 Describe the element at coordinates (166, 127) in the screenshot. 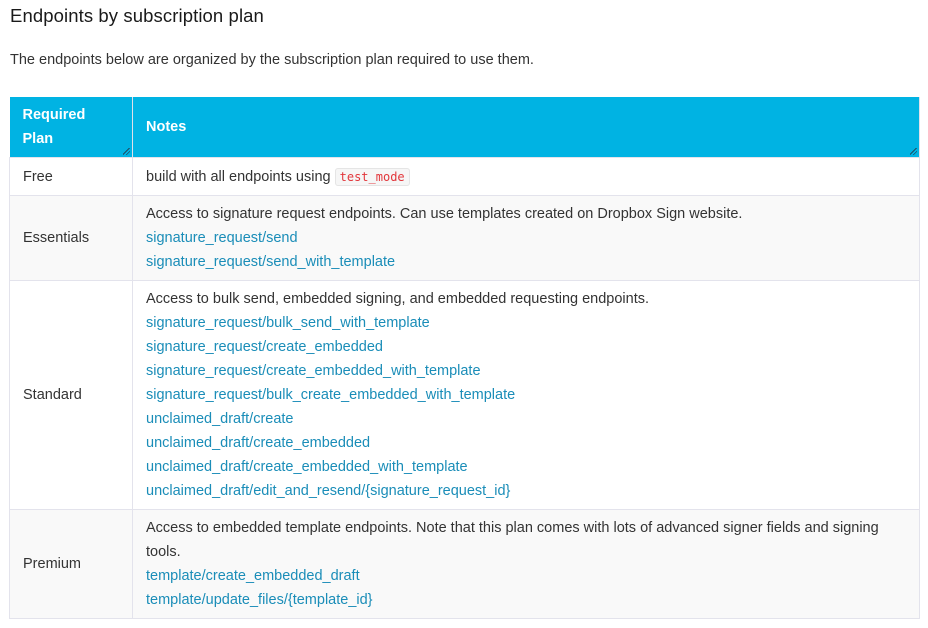

I see `column-header-label: Notes` at that location.